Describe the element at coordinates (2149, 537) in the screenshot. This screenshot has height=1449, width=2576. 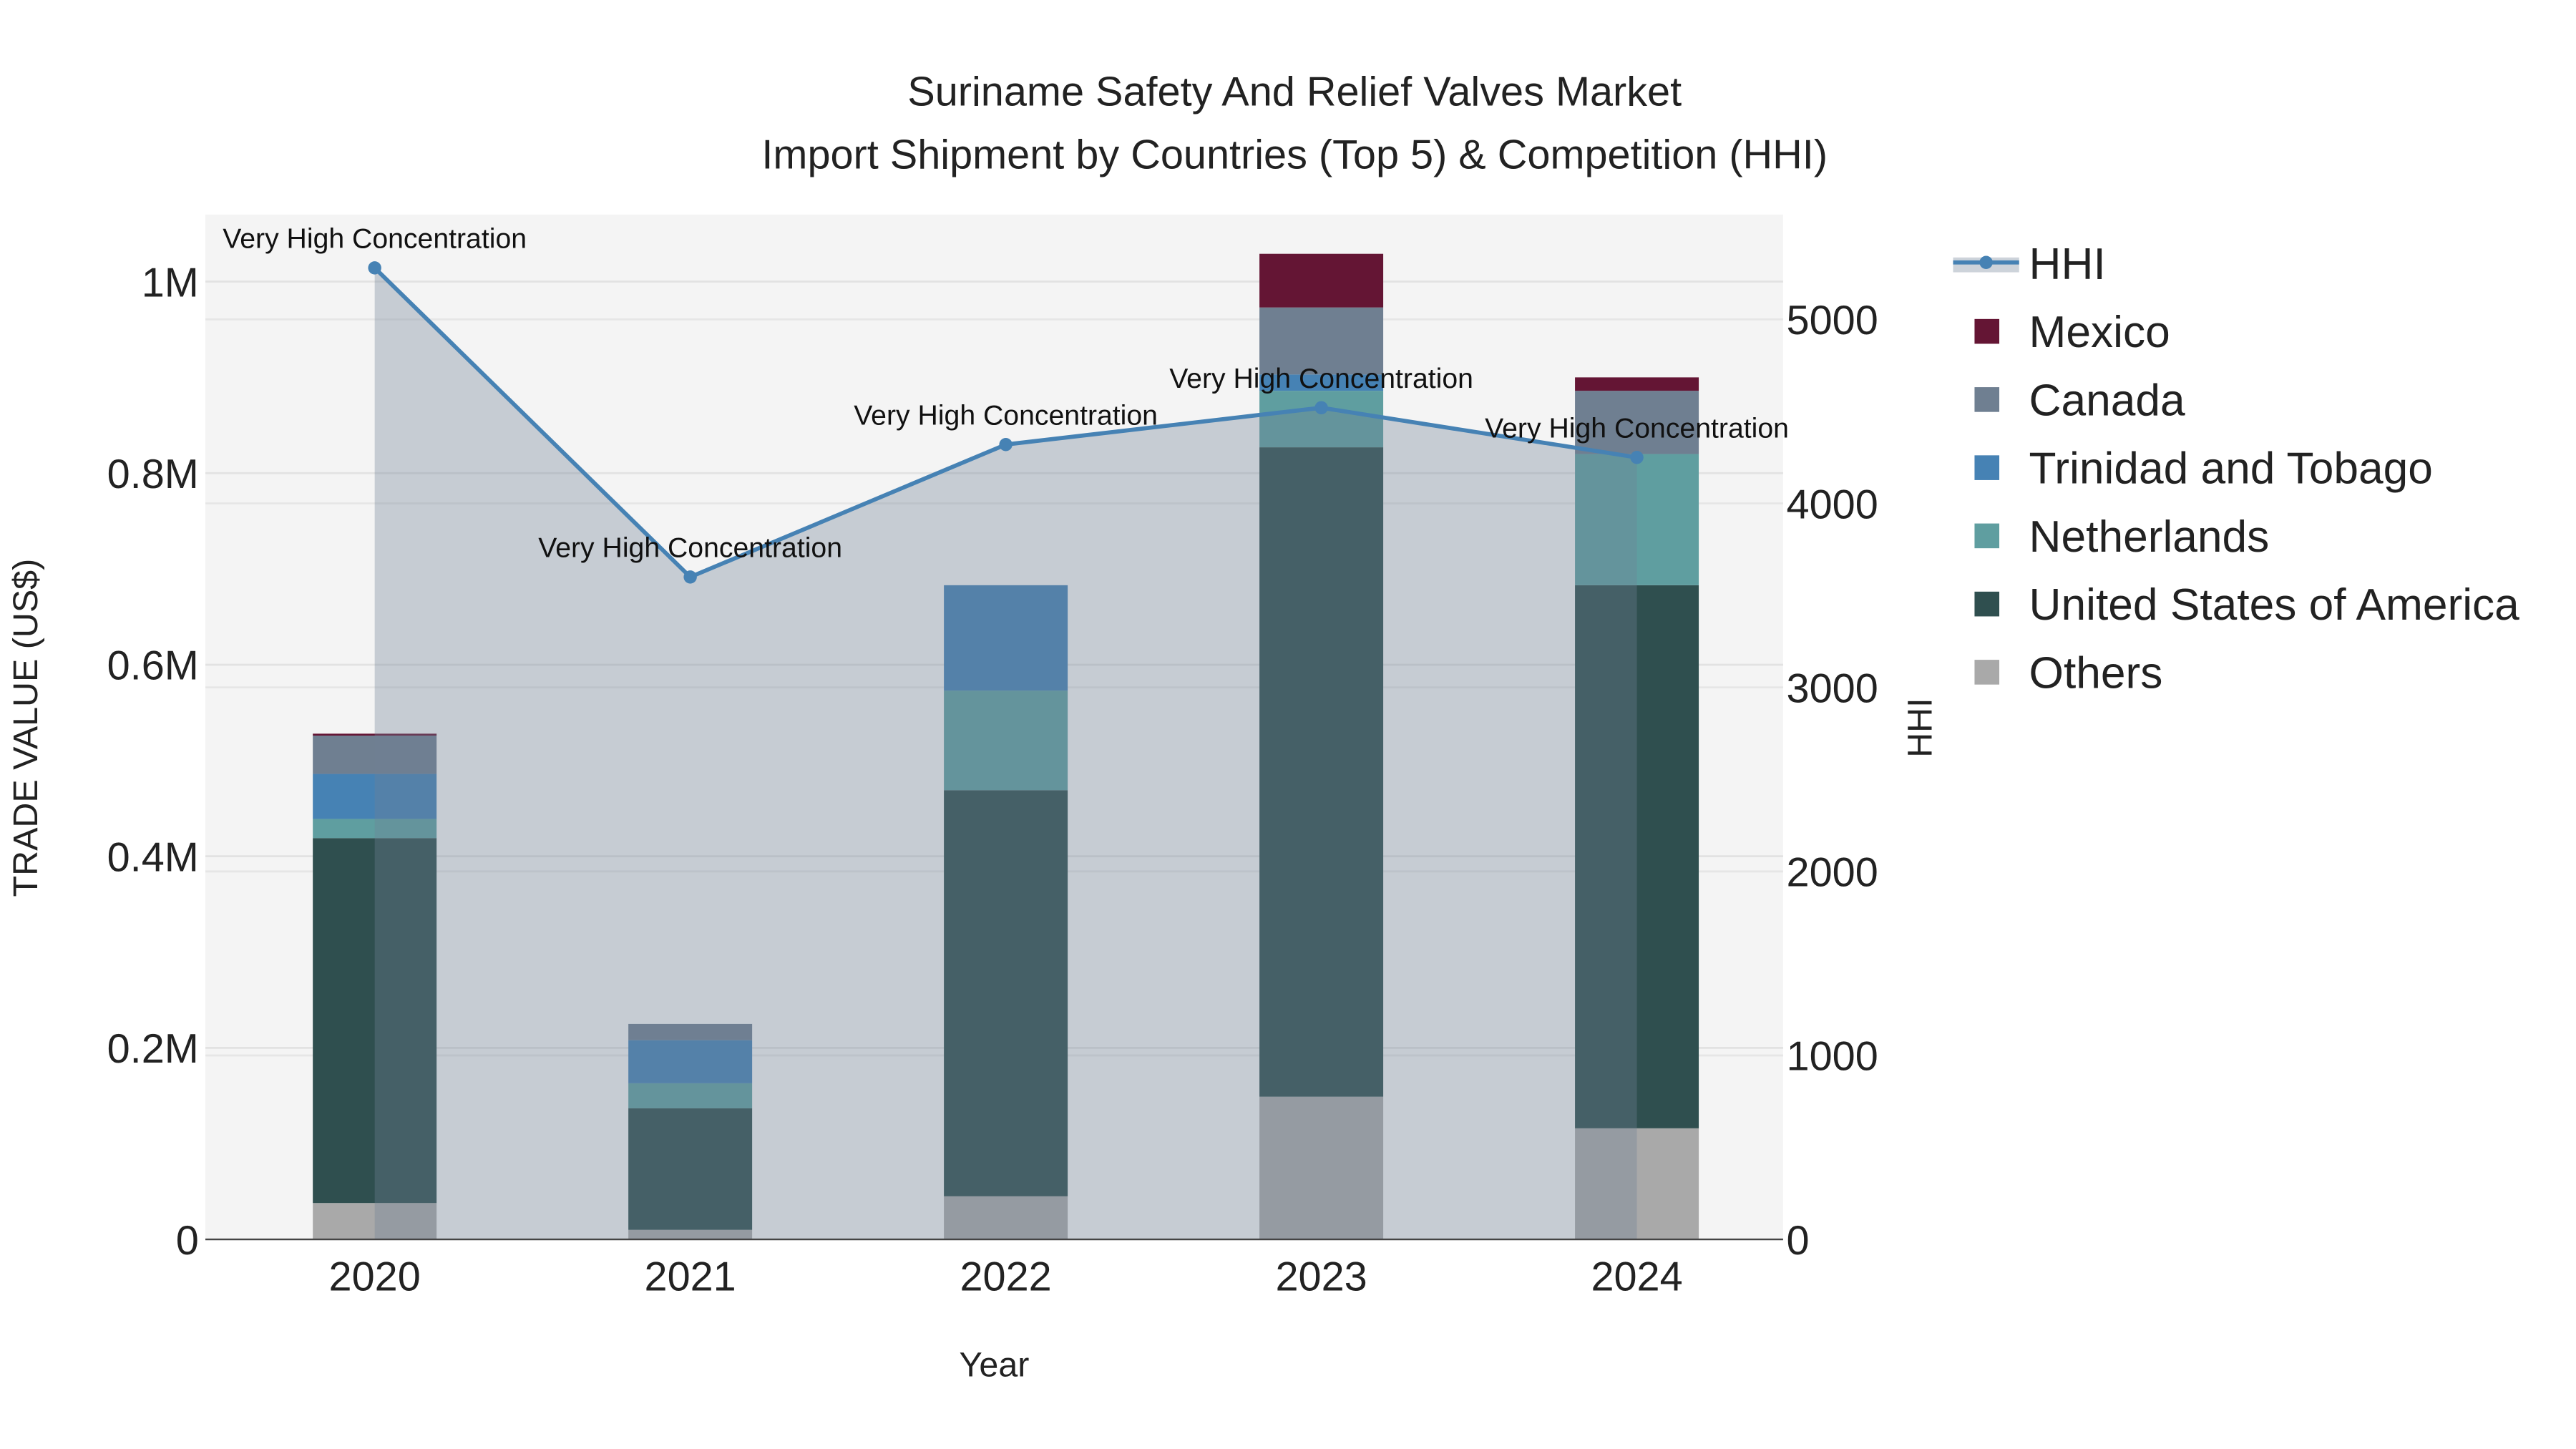
I see `legend-label: Netherlands` at that location.